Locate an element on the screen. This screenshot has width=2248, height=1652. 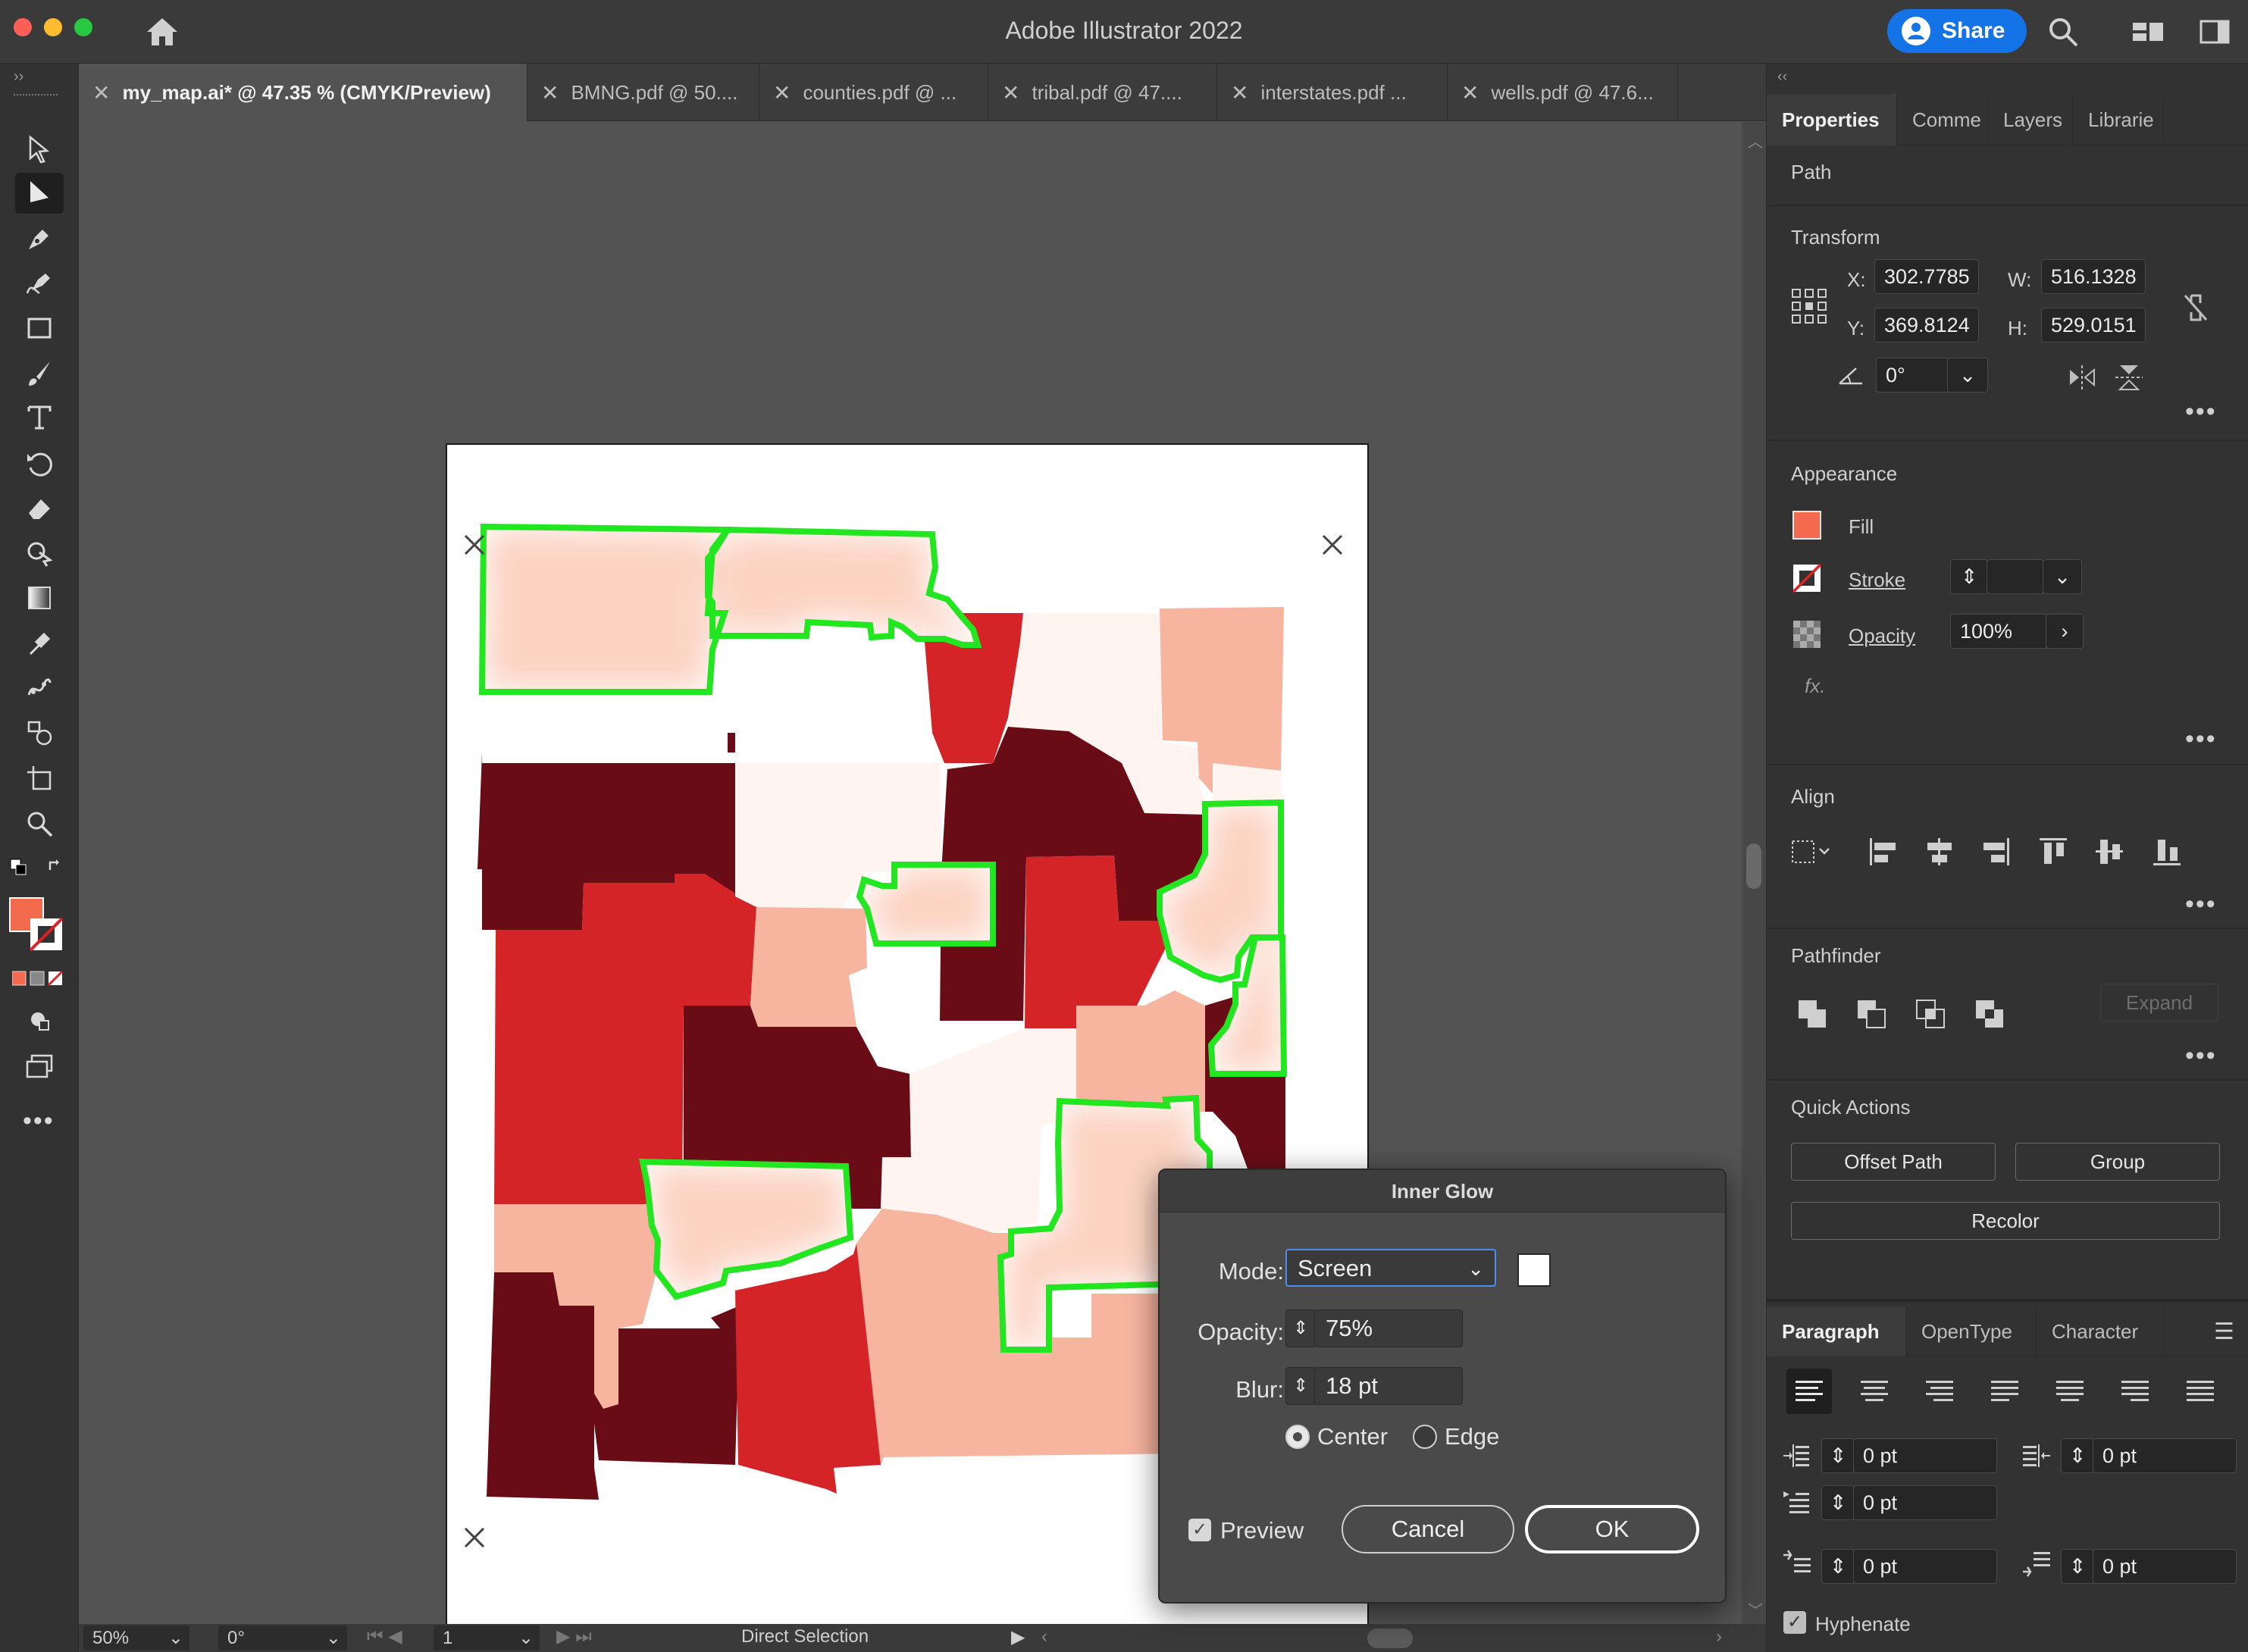
scroll-down-icon: ﹀ is located at coordinates (1755, 1609).